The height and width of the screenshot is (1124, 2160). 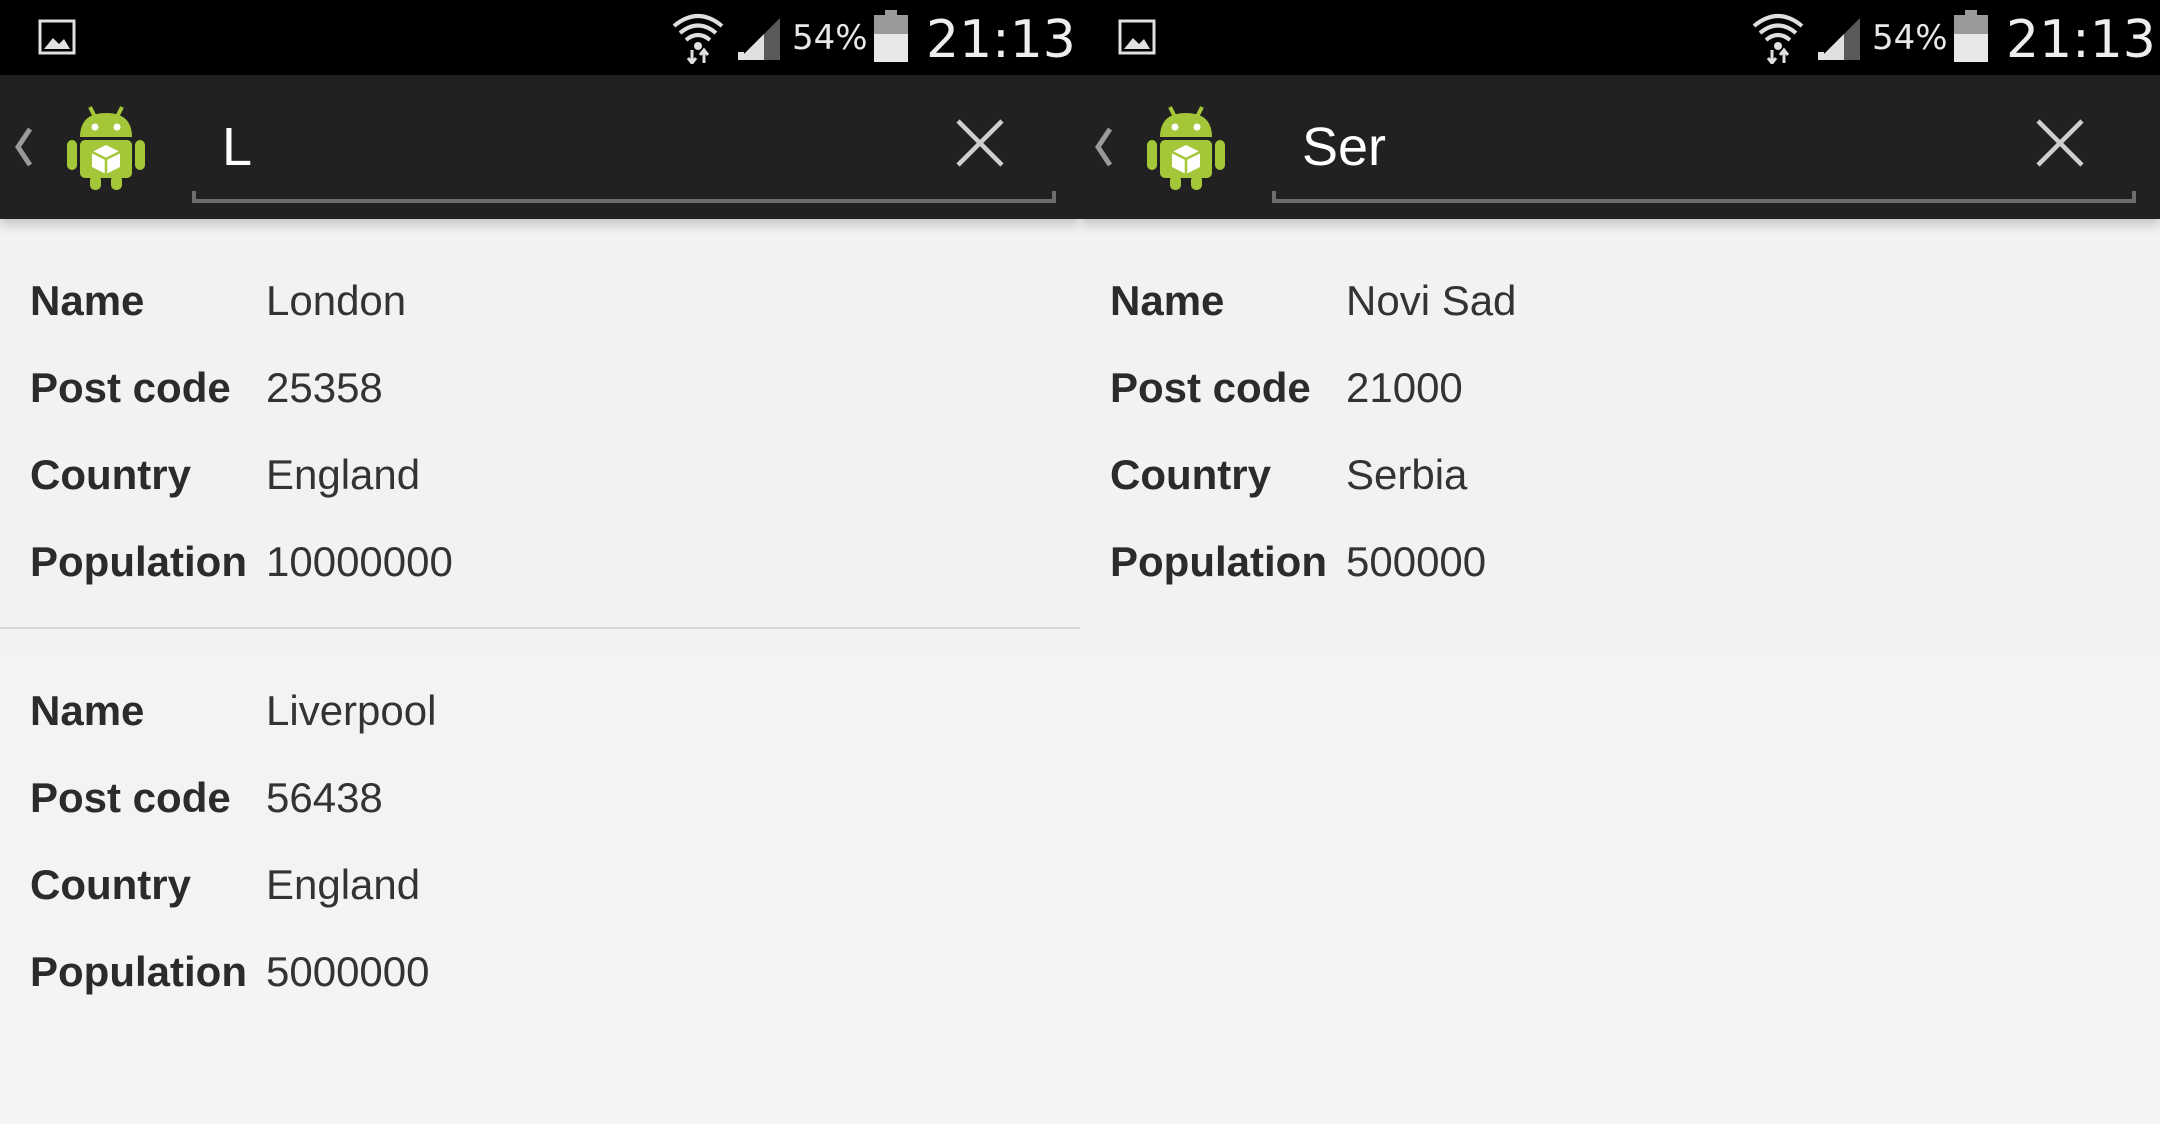 What do you see at coordinates (1416, 561) in the screenshot?
I see `field-value: 500000` at bounding box center [1416, 561].